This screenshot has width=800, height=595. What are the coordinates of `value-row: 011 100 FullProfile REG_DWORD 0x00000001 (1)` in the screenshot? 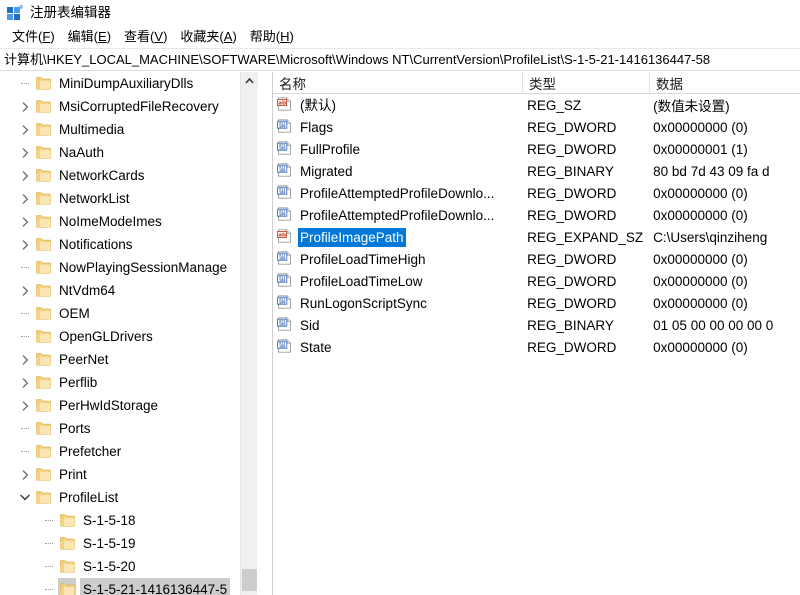 It's located at (536, 149).